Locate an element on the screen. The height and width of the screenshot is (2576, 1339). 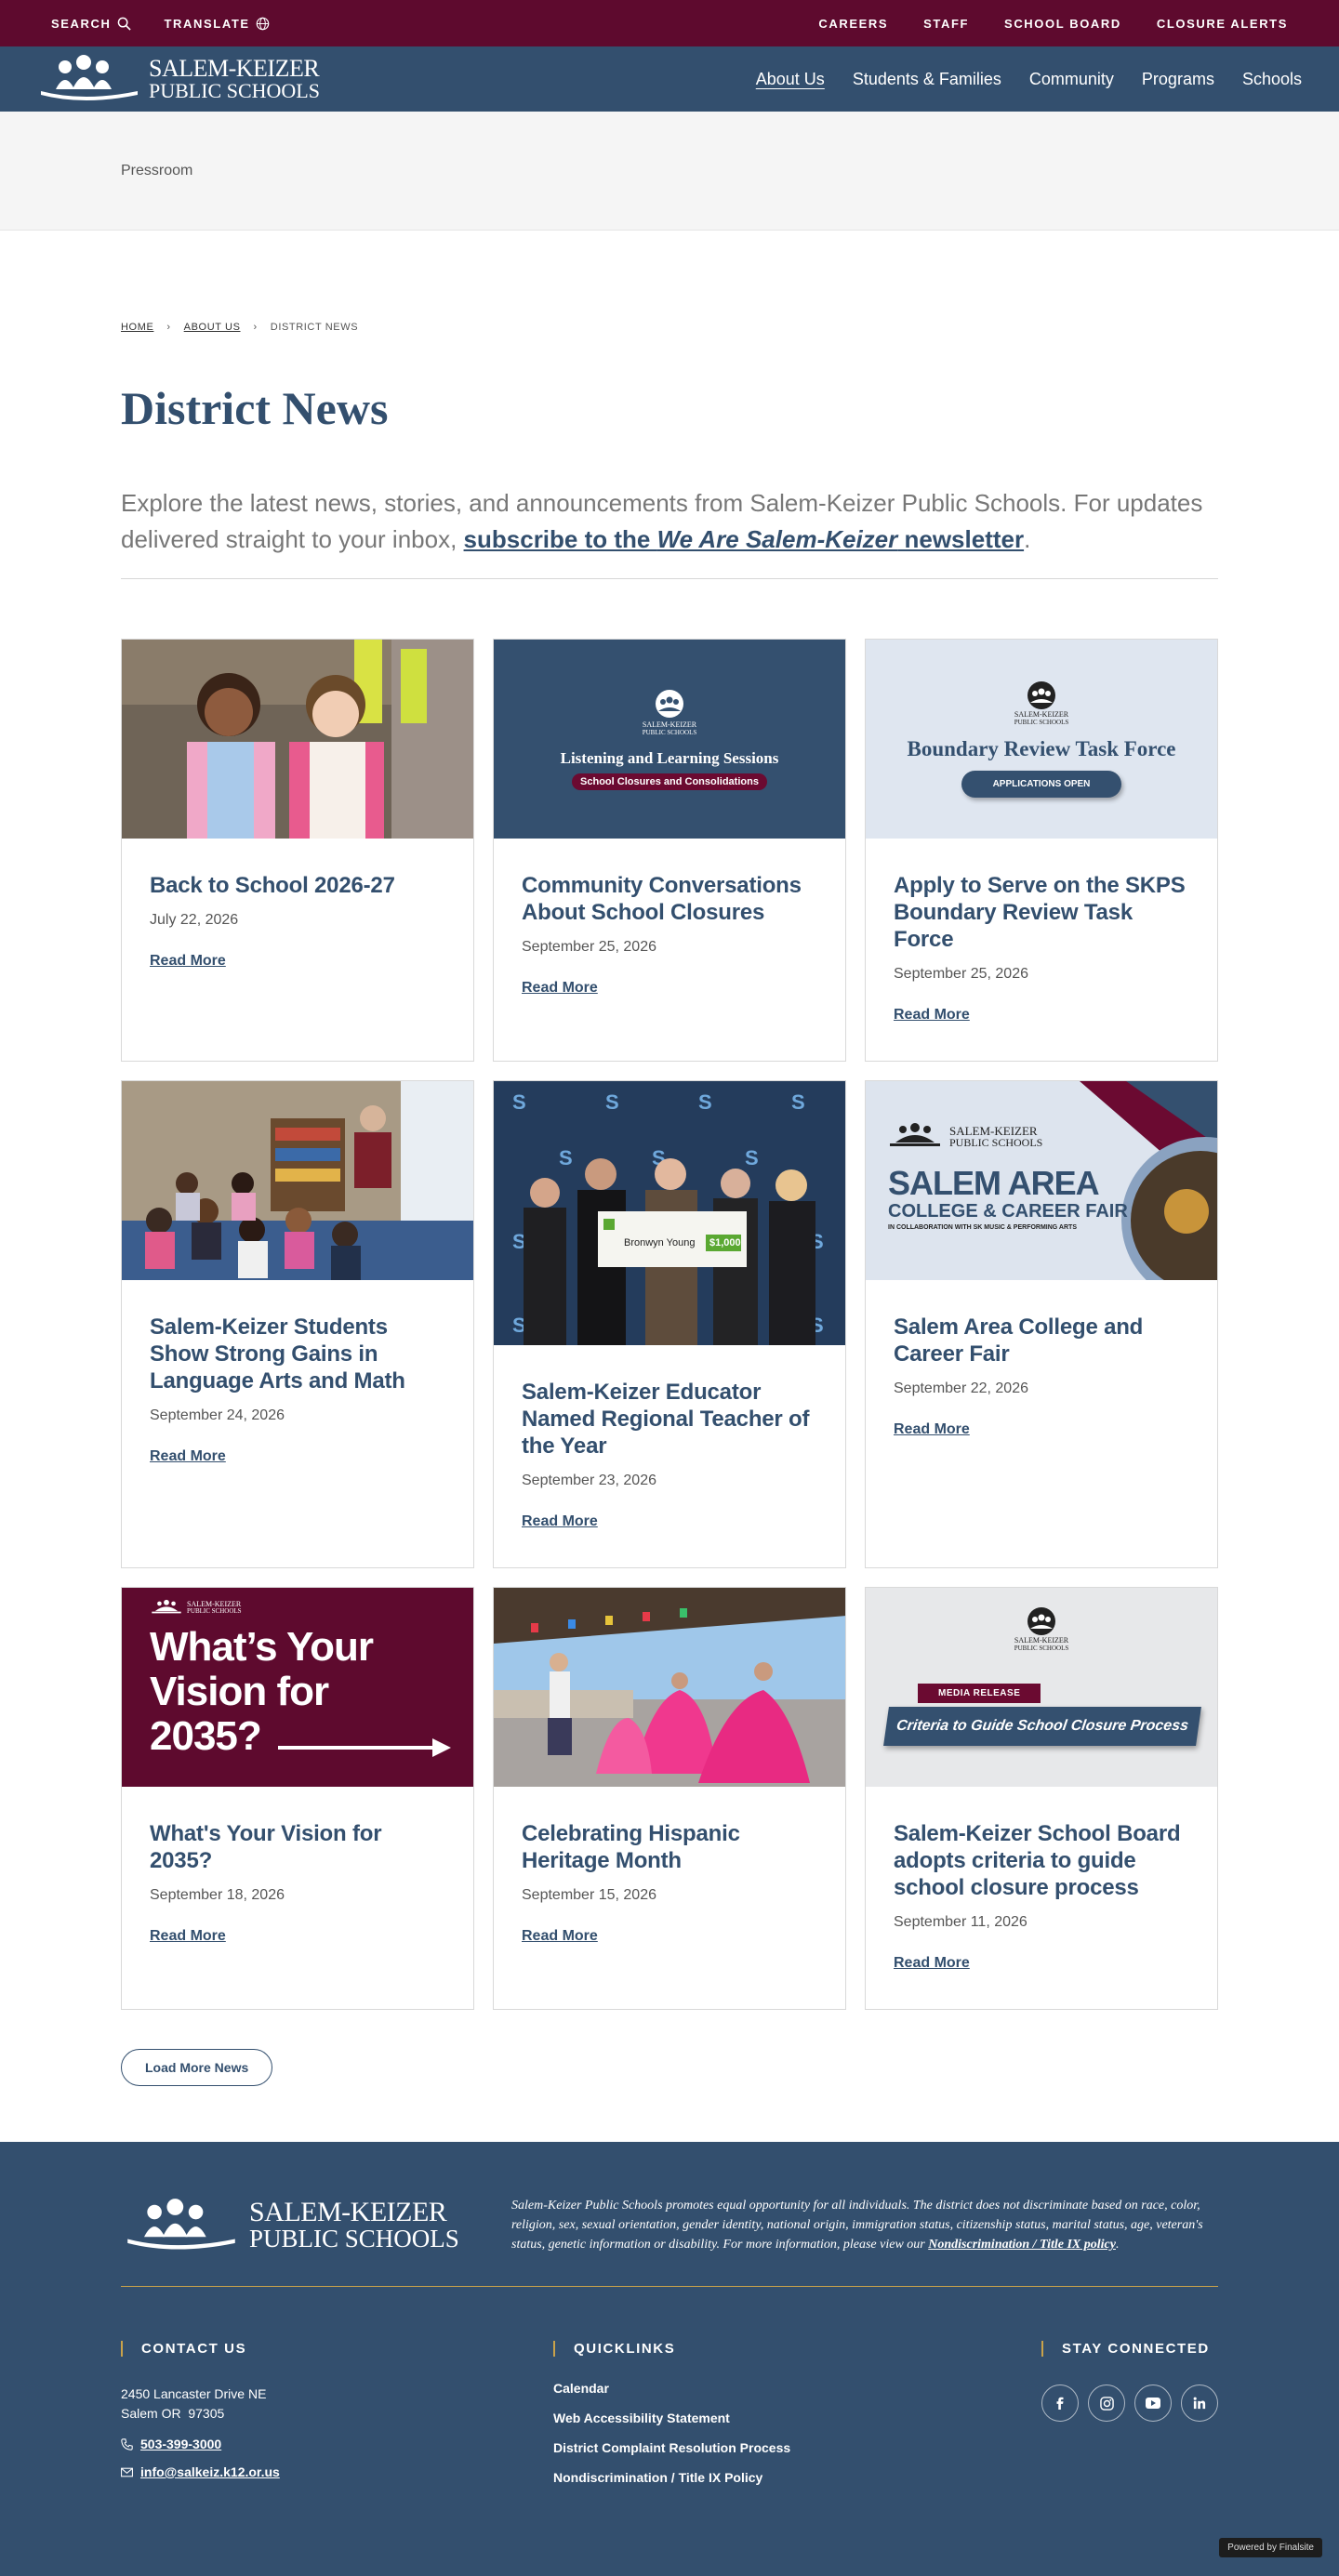
quicklink-calendar: Calendar is located at coordinates (720, 2388).